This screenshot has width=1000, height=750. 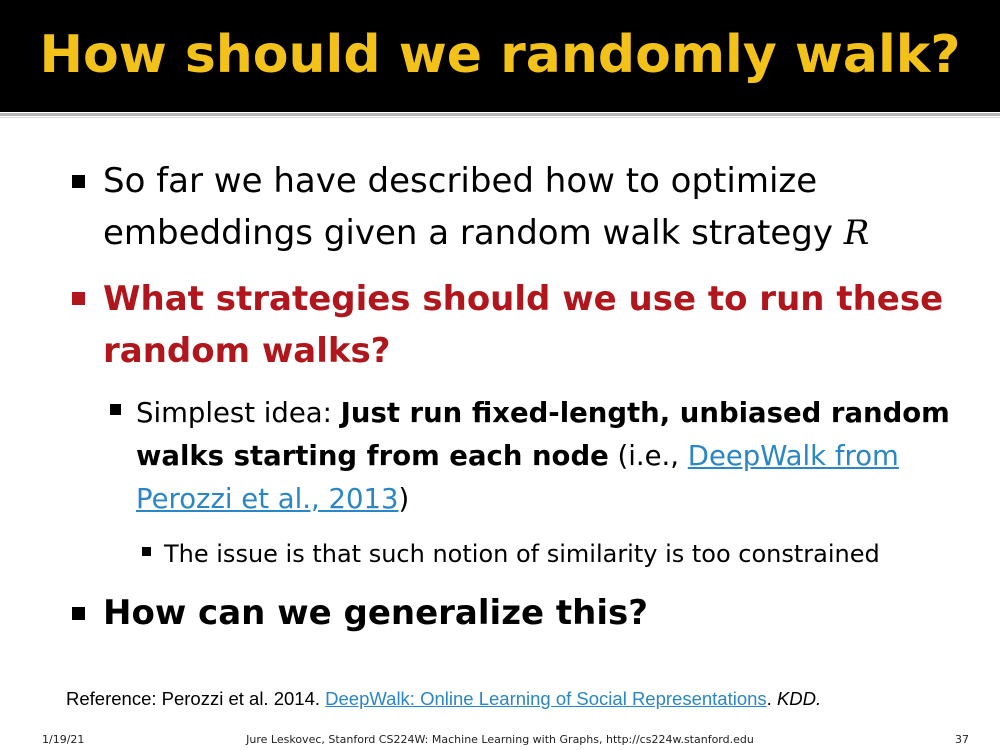 I want to click on slide-title: How should we randomly walk?, so click(x=500, y=55).